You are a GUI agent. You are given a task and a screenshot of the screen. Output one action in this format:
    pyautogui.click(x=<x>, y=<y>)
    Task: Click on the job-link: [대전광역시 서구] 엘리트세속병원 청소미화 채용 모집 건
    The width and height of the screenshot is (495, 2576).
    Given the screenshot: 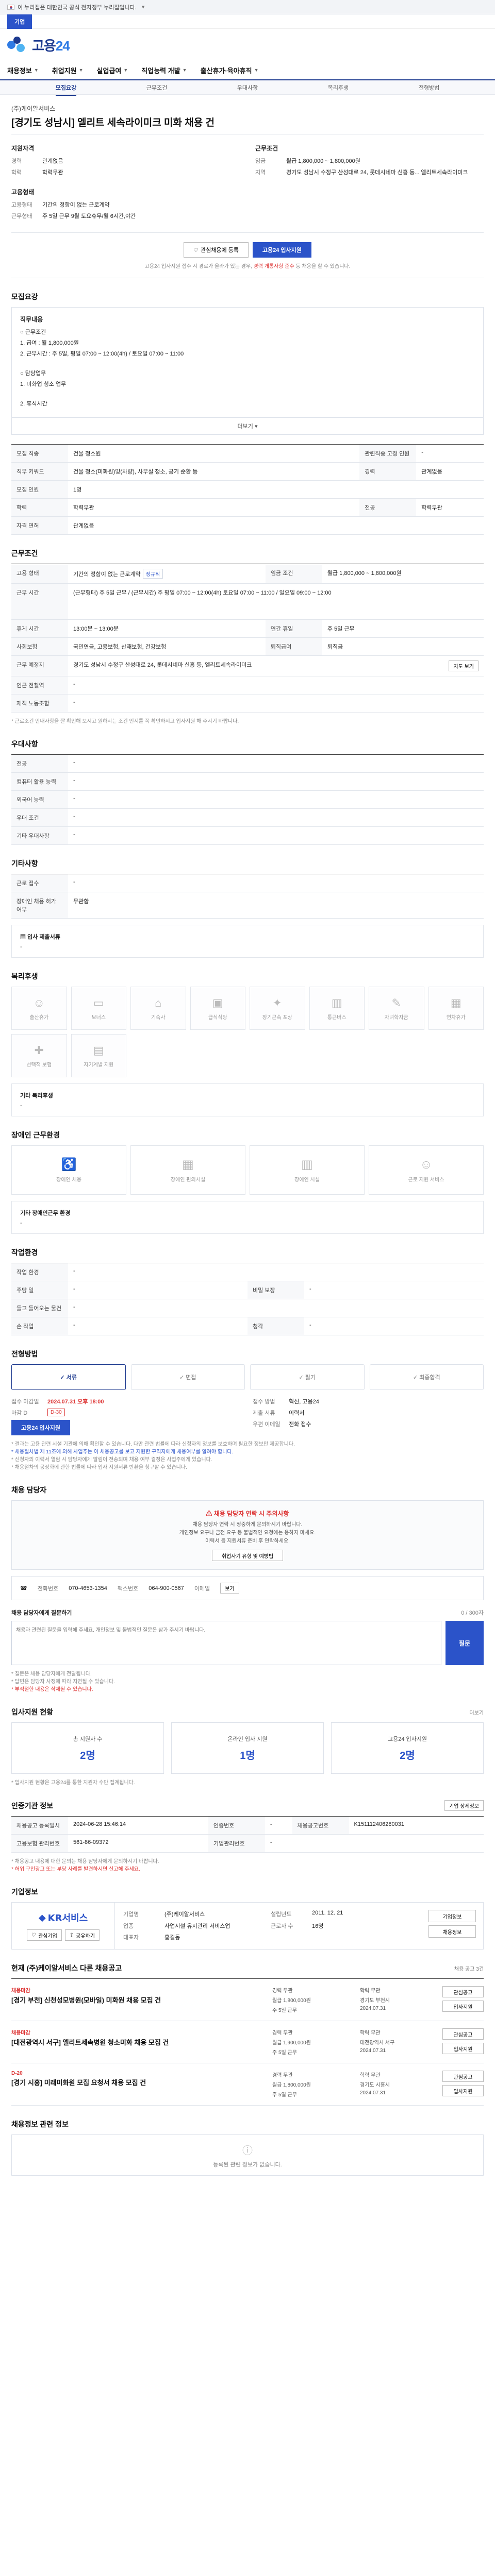 What is the action you would take?
    pyautogui.click(x=141, y=2042)
    